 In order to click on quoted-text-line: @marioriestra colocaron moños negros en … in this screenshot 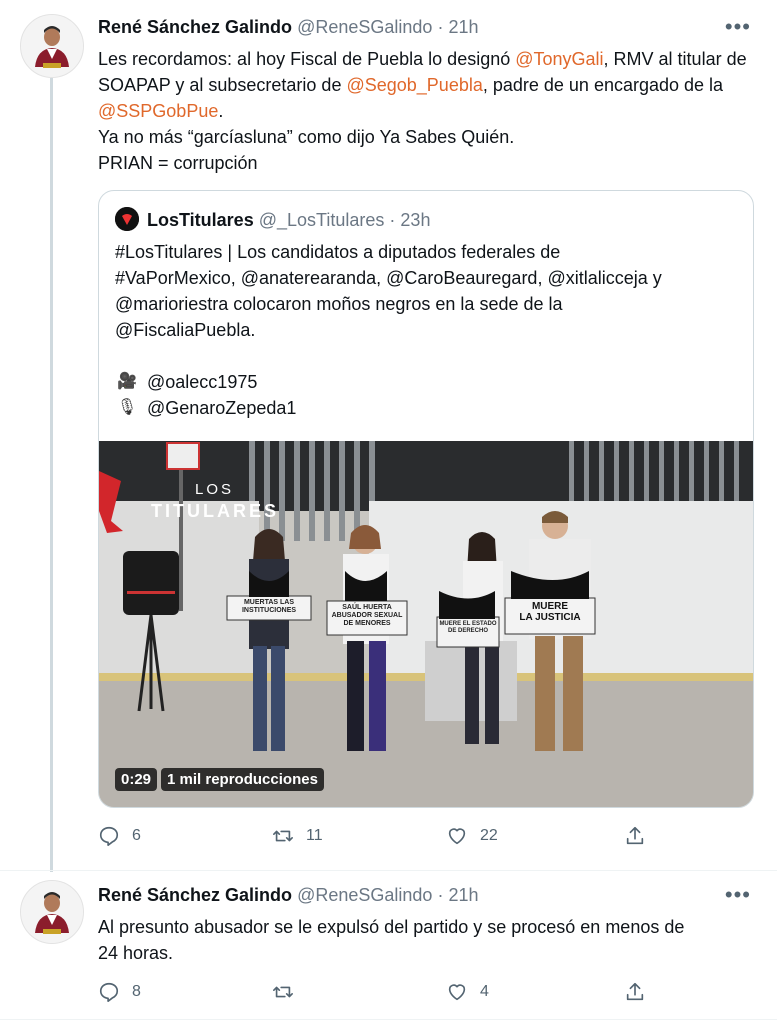, I will do `click(339, 304)`.